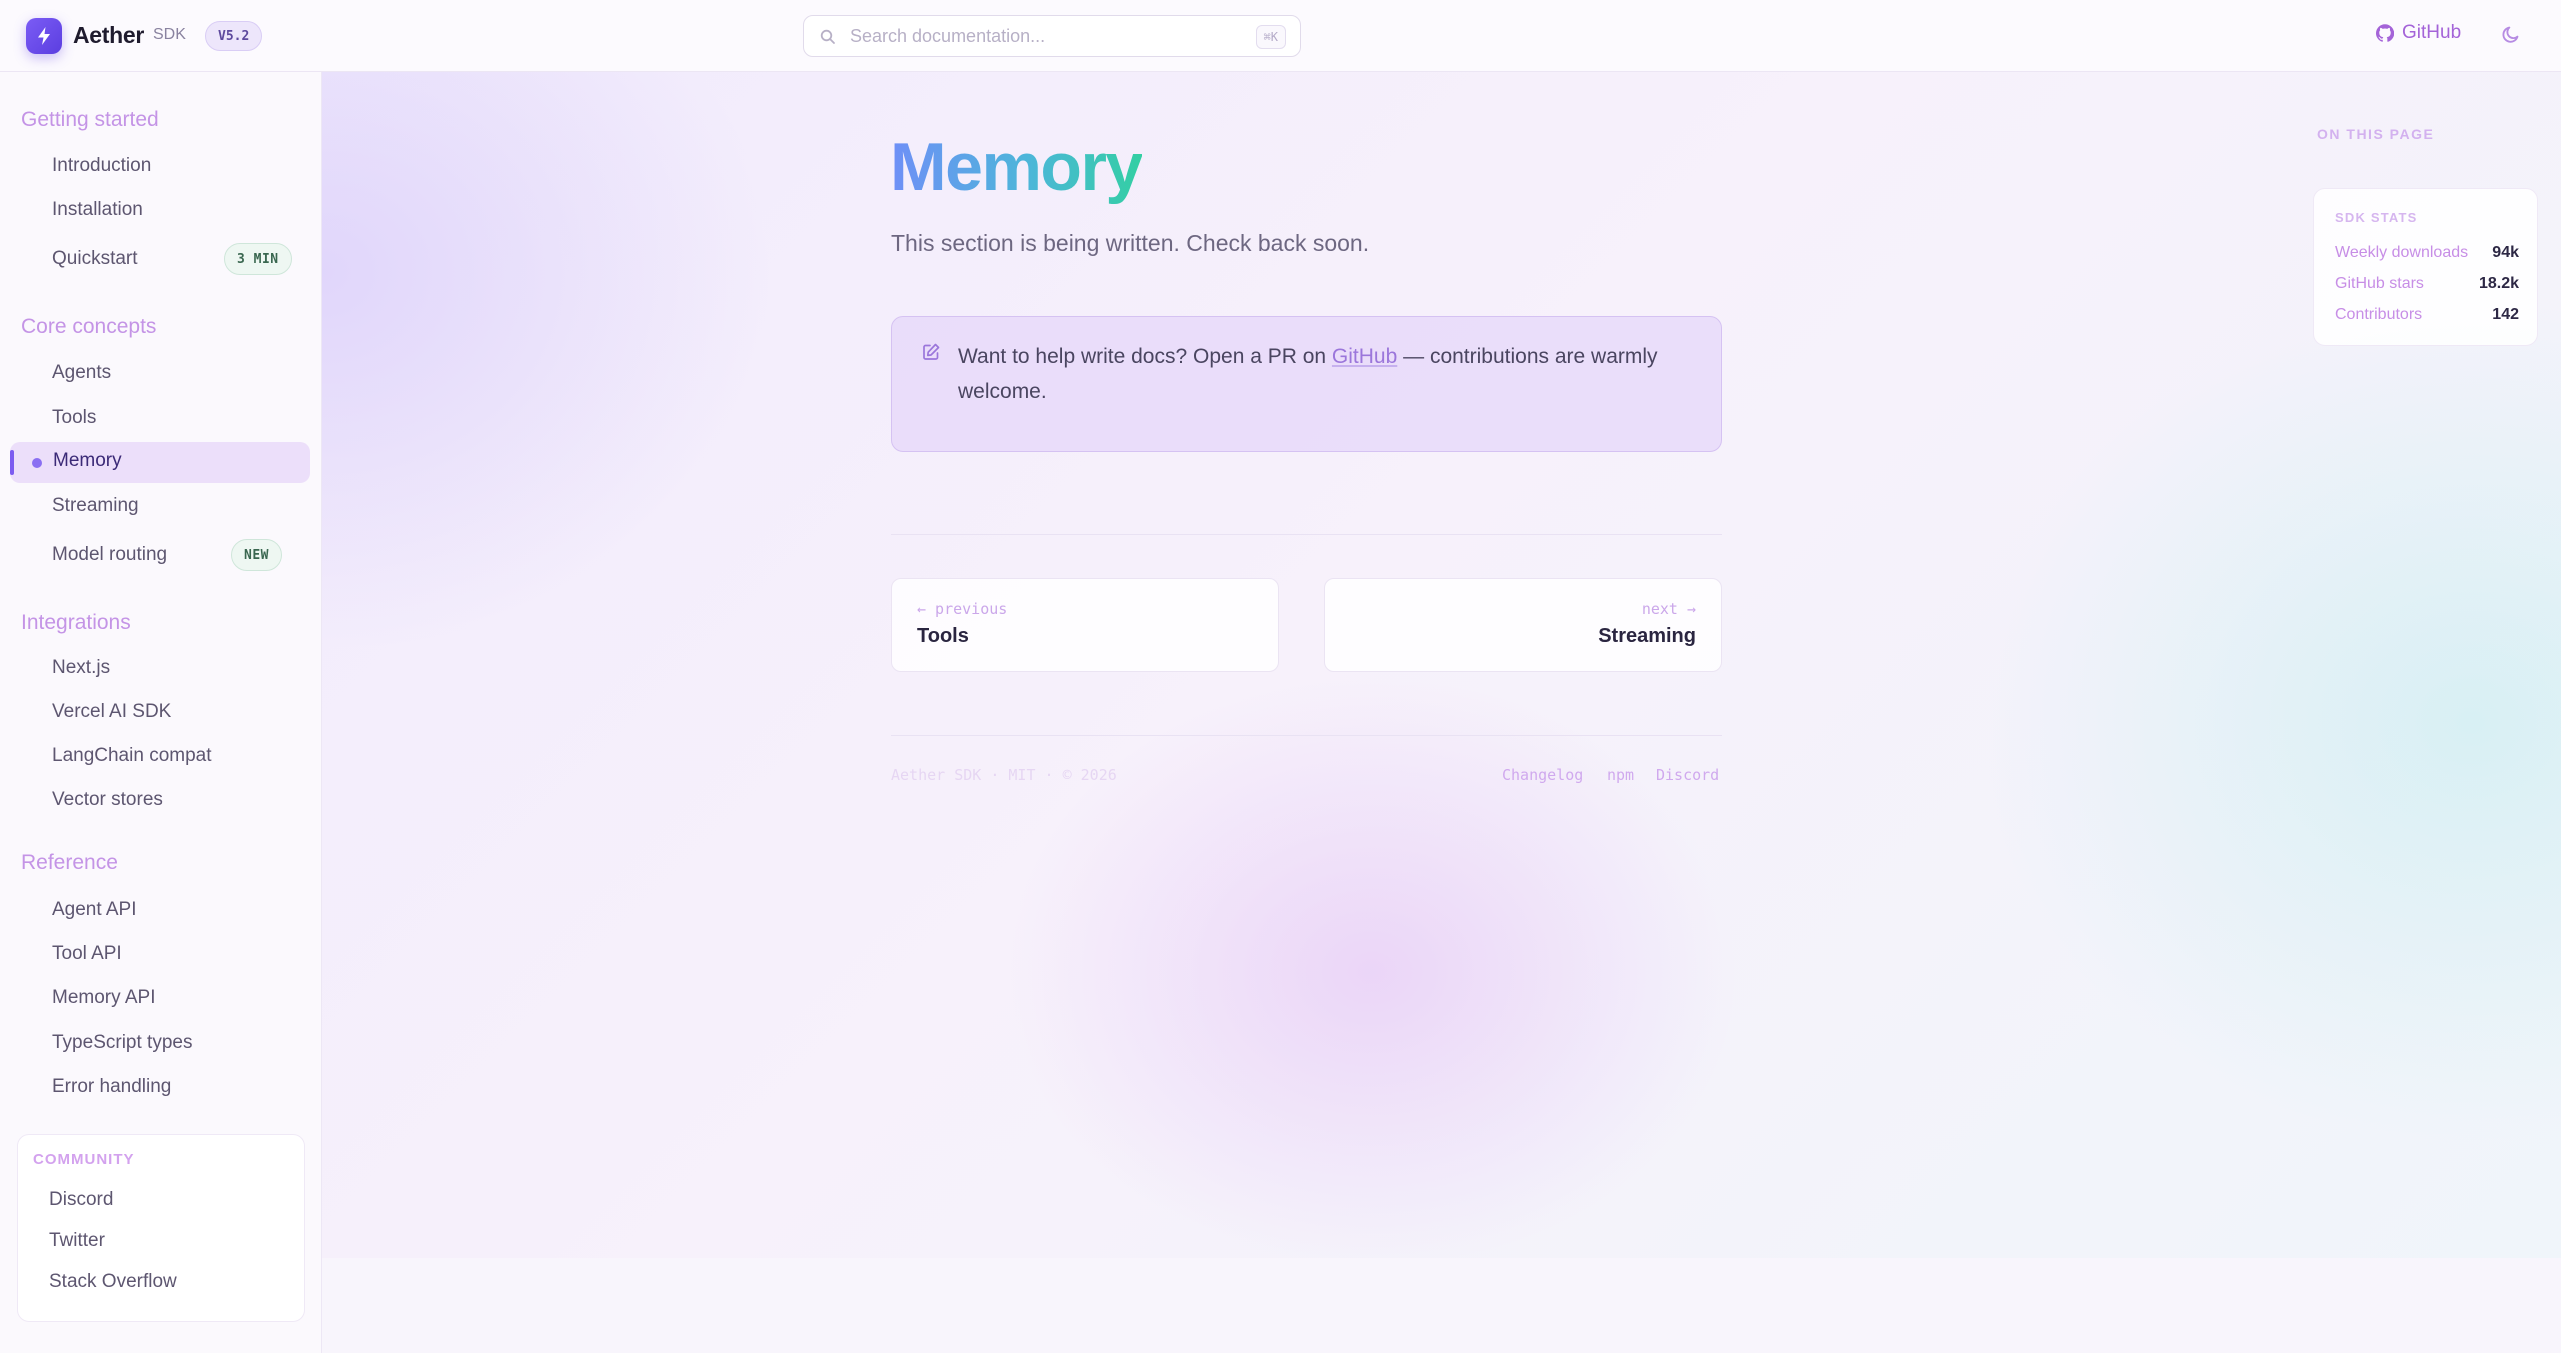 This screenshot has width=2561, height=1353. Describe the element at coordinates (2505, 314) in the screenshot. I see `stat-value-contributors: 142` at that location.